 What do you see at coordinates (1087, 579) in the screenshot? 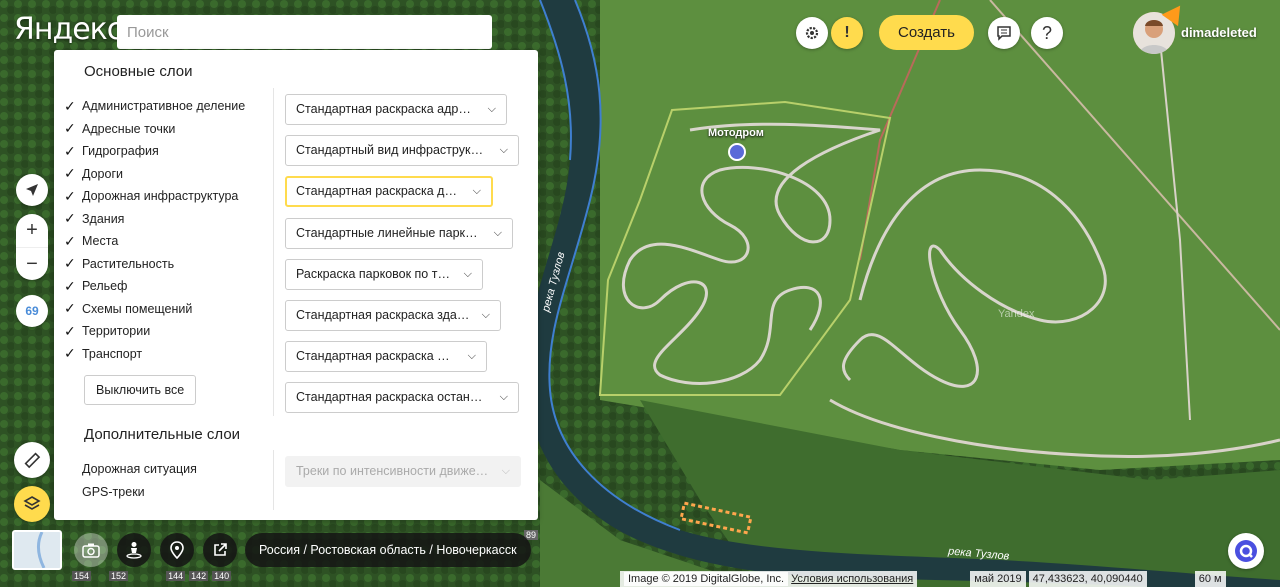
I see `cursor-coordinates: 47,433623, 40,090440` at bounding box center [1087, 579].